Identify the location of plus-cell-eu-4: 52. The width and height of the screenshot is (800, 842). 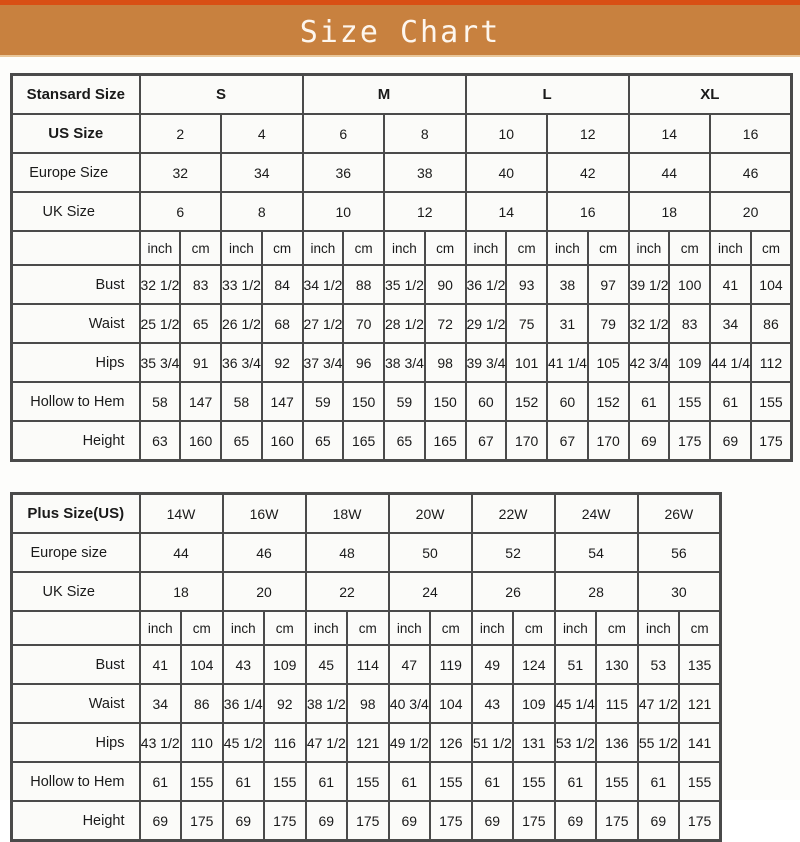
(513, 552).